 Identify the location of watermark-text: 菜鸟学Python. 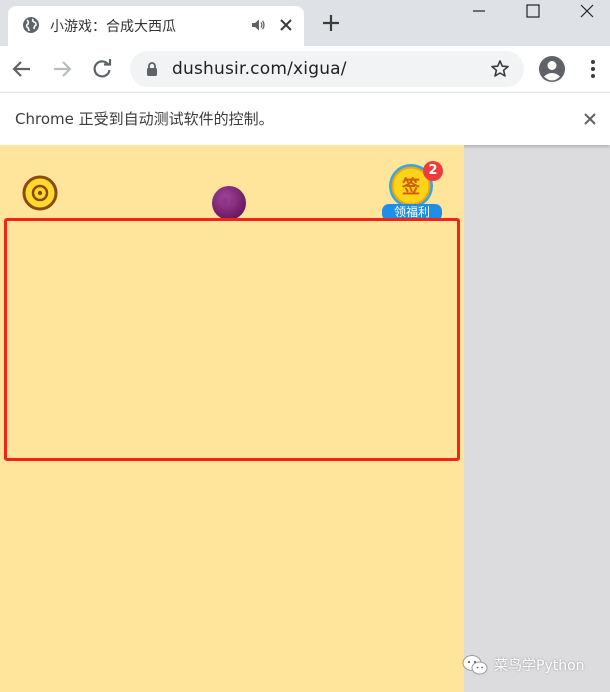
(539, 666).